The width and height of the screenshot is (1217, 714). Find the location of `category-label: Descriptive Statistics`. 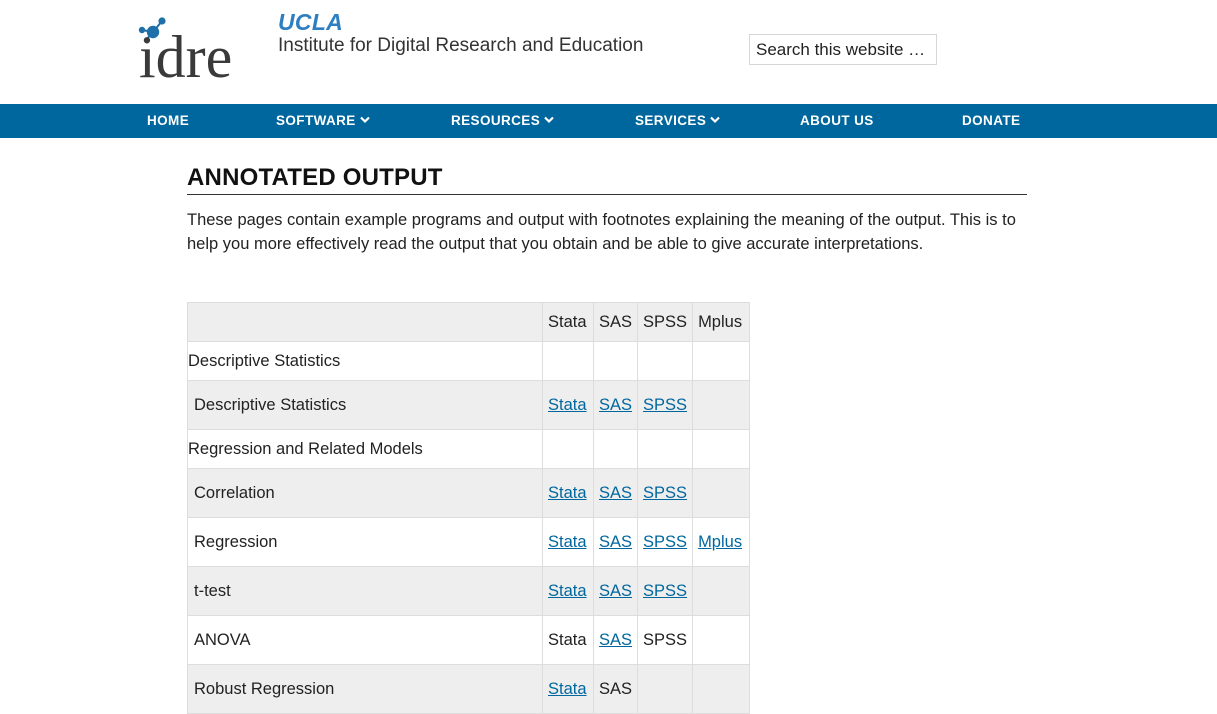

category-label: Descriptive Statistics is located at coordinates (365, 361).